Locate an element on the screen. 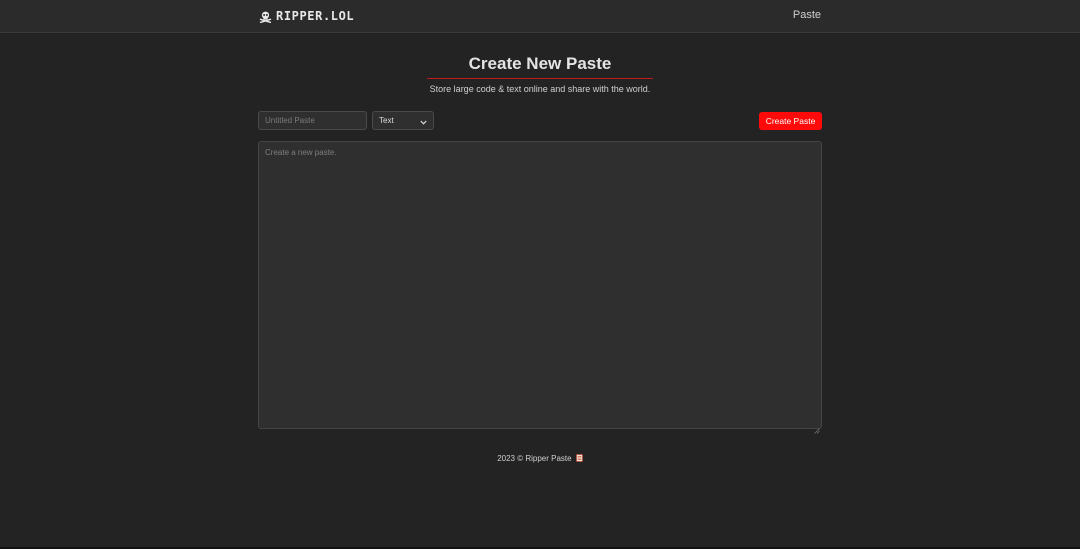 The image size is (1080, 549). scroll-icon is located at coordinates (579, 458).